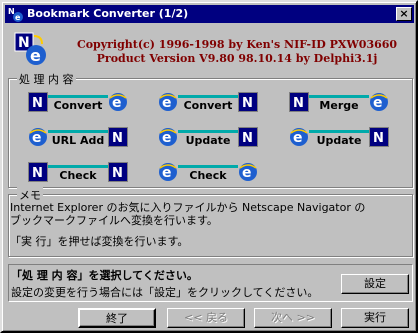 This screenshot has height=333, width=418. Describe the element at coordinates (165, 292) in the screenshot. I see `status-line: 設定の変更を行う場合には「設定」をクリックしてください。` at that location.